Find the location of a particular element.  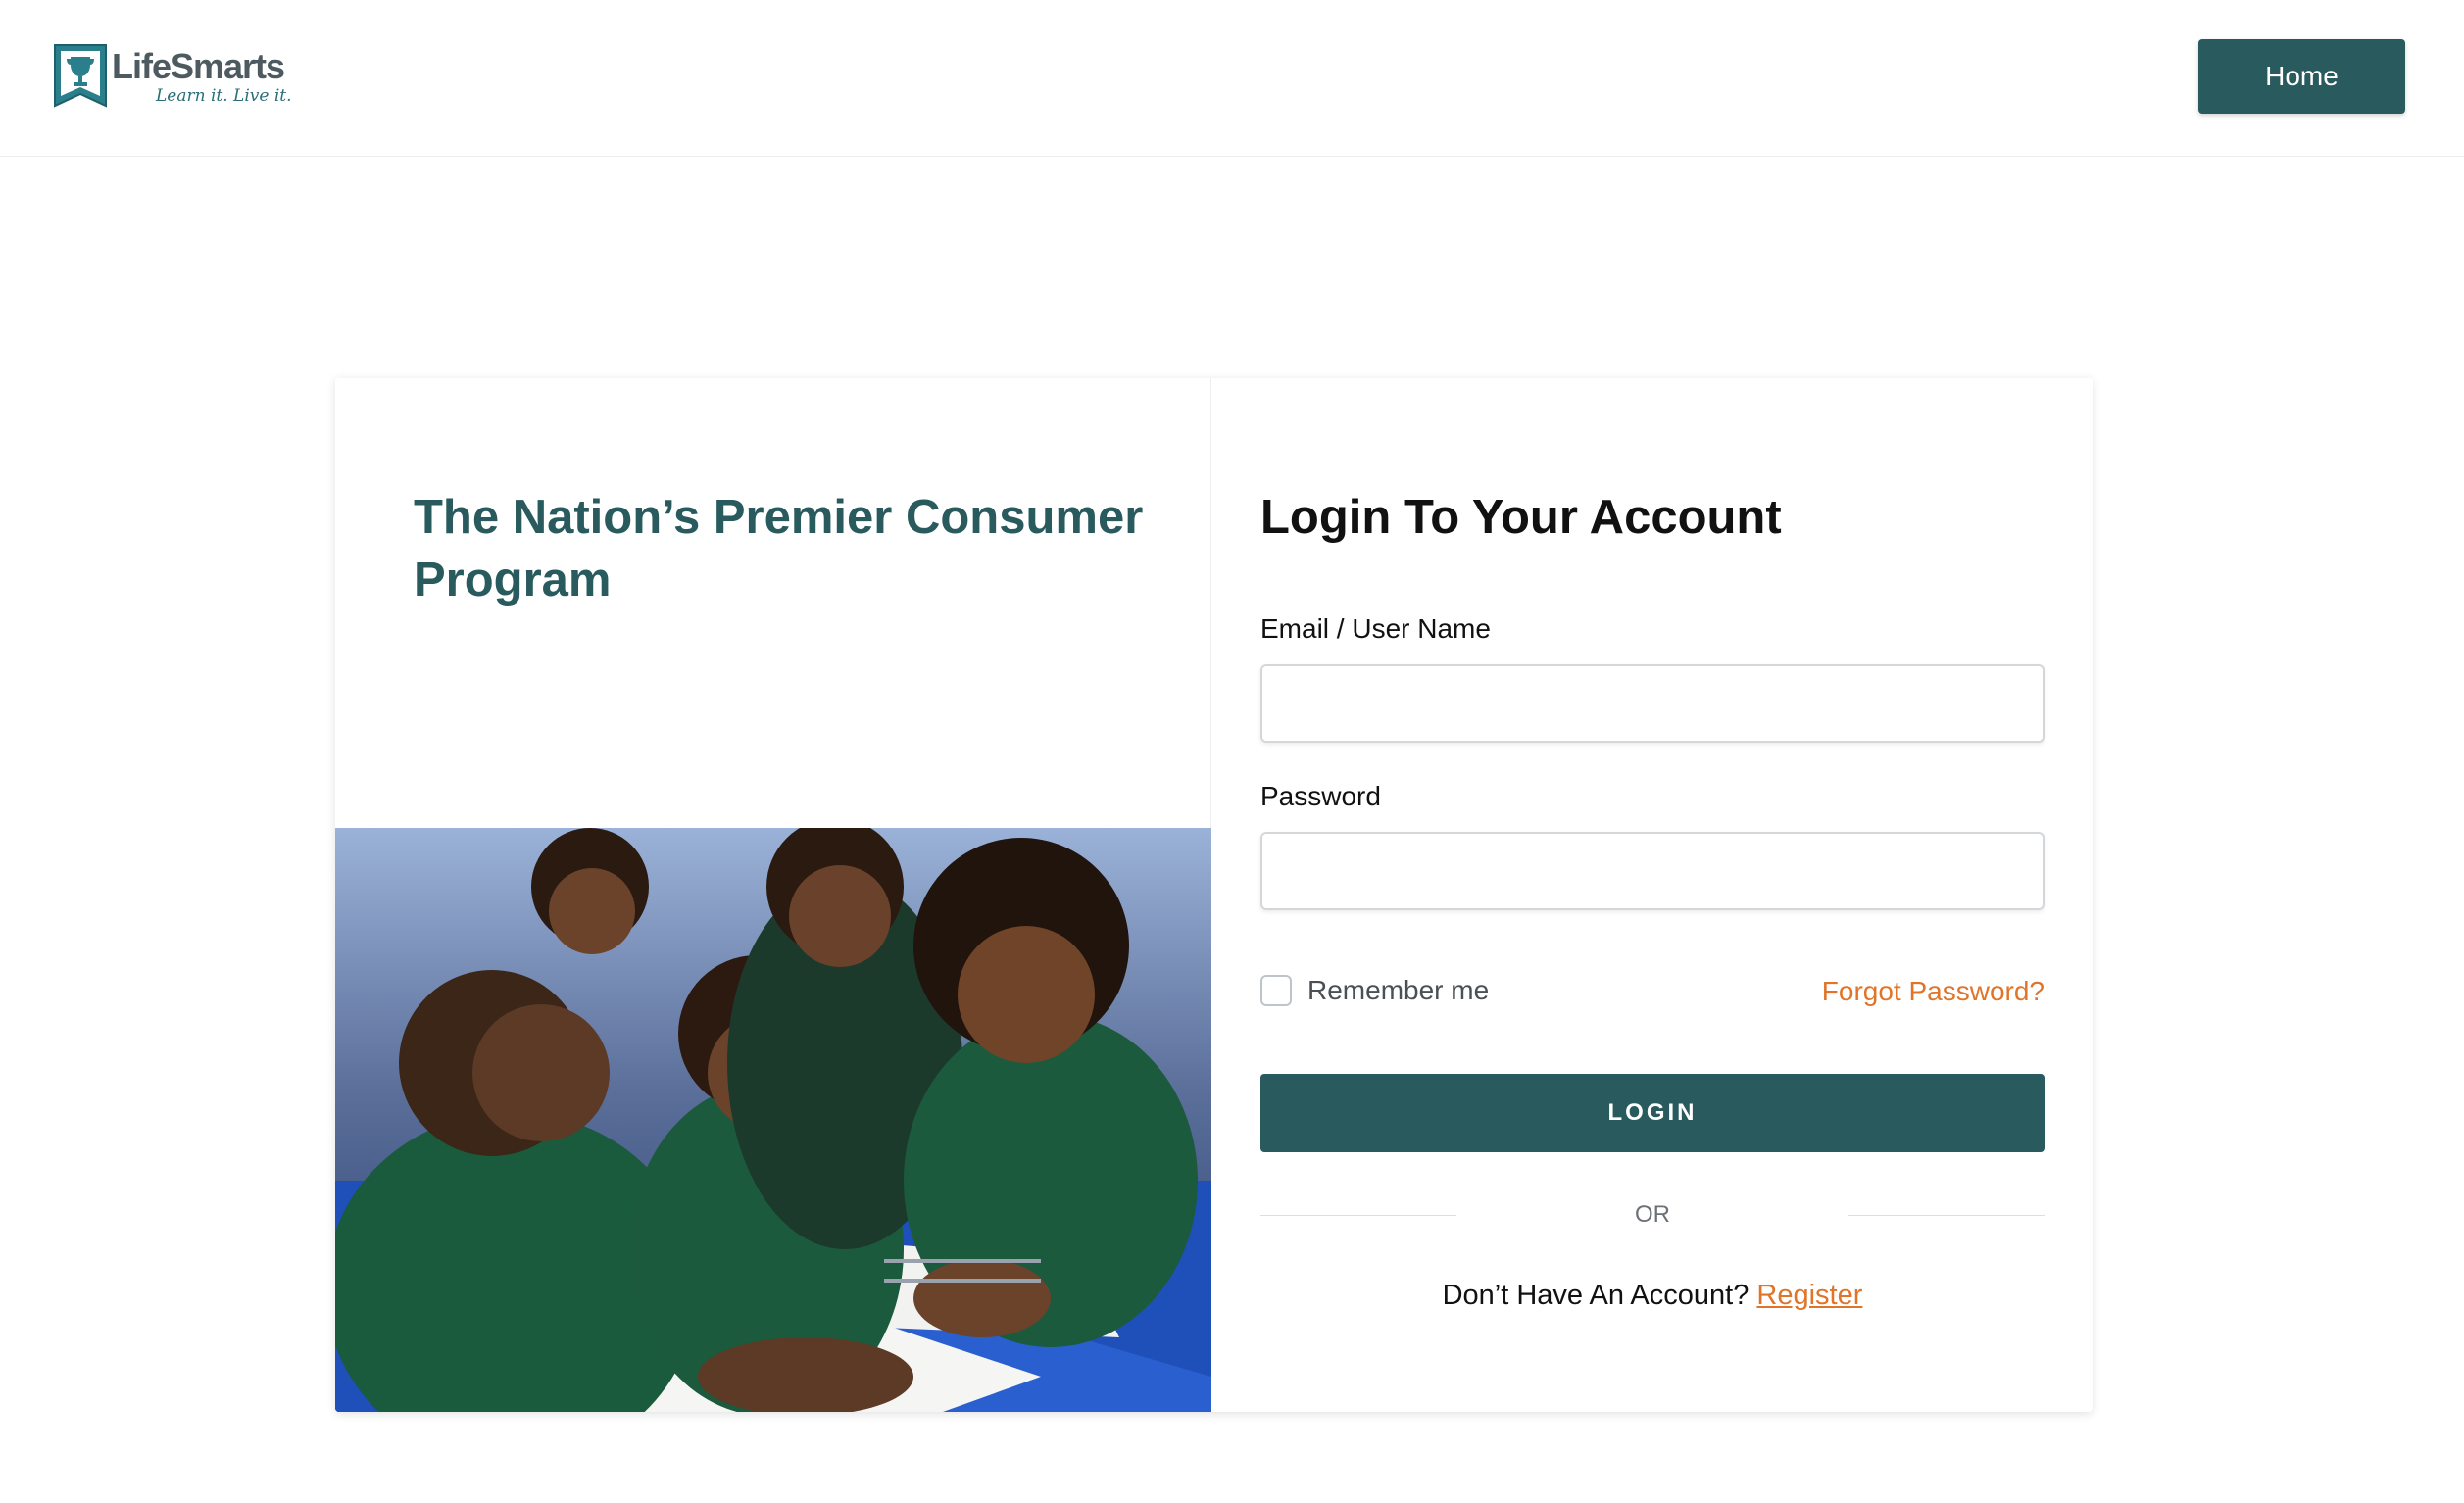

lifesmarts-logo: LifeSmarts Learn it. Live it. is located at coordinates (173, 76).